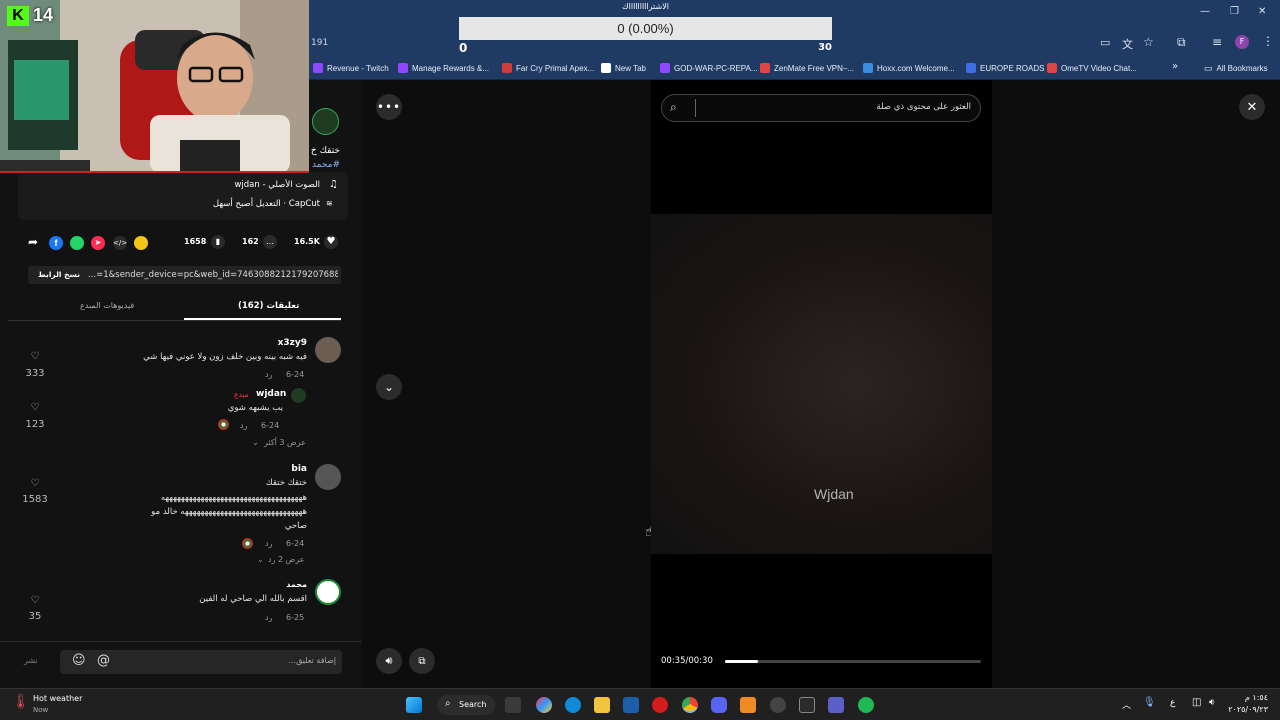 The height and width of the screenshot is (720, 1280). What do you see at coordinates (1181, 42) in the screenshot?
I see `extensions-icon: ⧉` at bounding box center [1181, 42].